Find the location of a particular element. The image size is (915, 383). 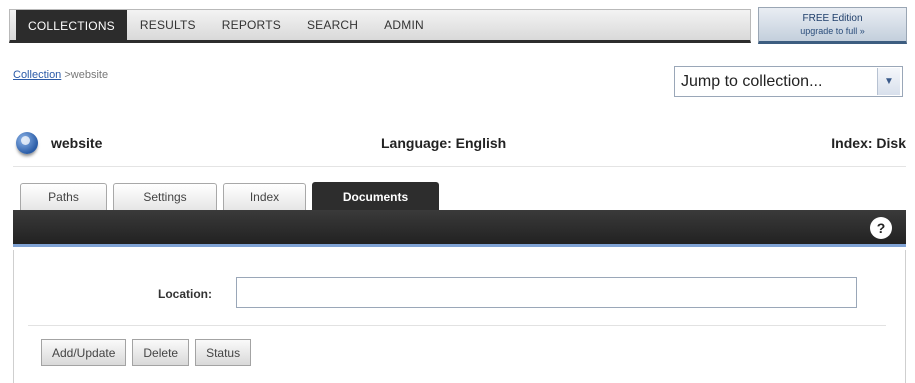

upgrade-link: upgrade to full » is located at coordinates (832, 31).